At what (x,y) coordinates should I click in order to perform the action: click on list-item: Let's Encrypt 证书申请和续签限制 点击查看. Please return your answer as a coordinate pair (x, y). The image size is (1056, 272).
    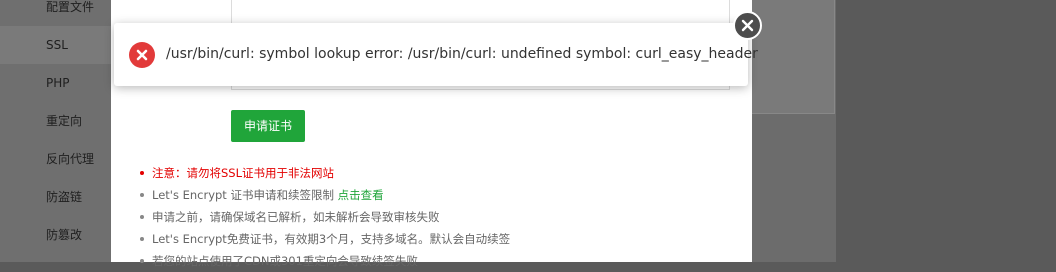
    Looking at the image, I should click on (440, 195).